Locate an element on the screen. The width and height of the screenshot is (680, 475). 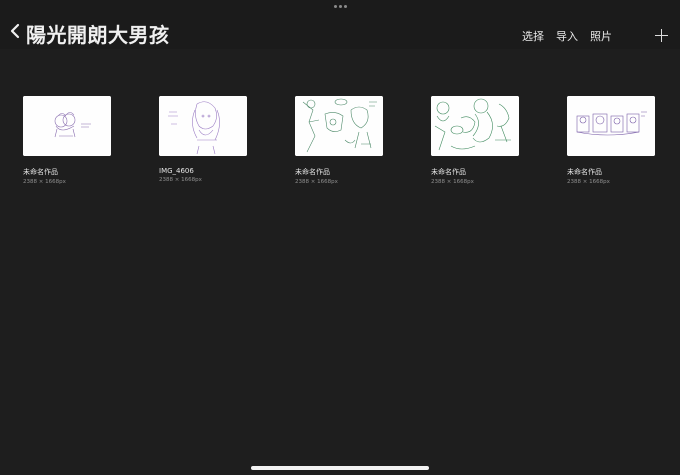
photos-button: 照片 is located at coordinates (601, 36).